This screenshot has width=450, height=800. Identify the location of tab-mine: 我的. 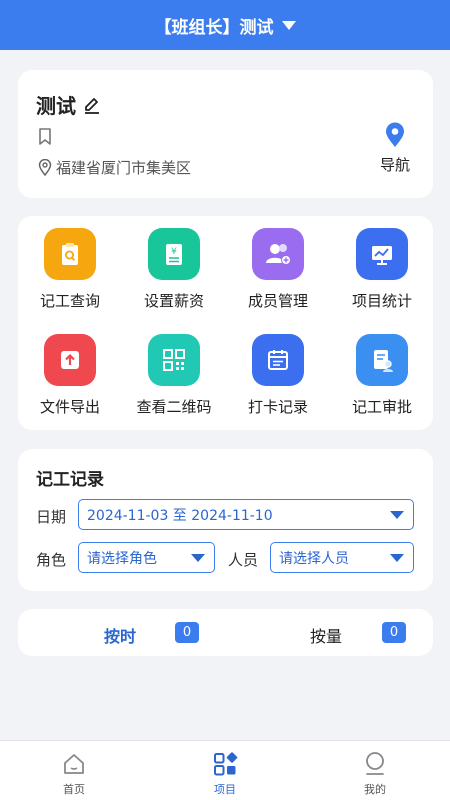
(375, 774).